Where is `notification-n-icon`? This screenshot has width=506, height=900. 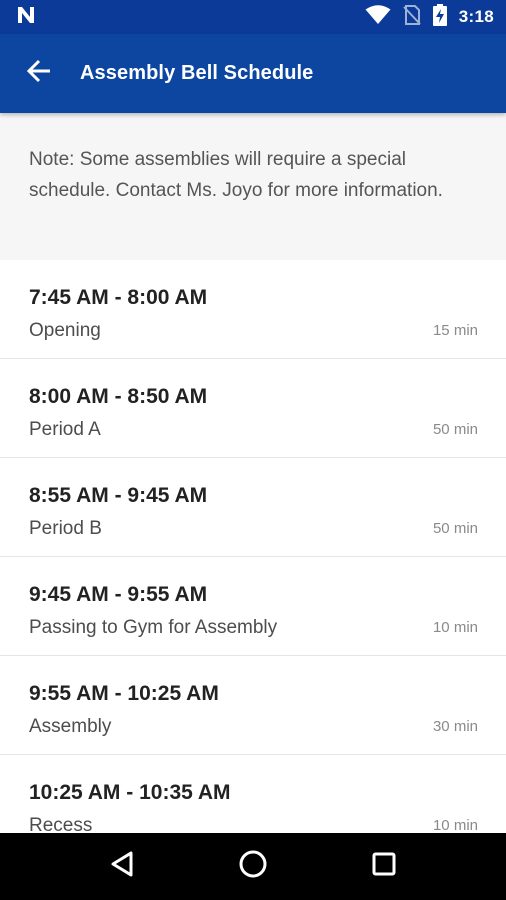 notification-n-icon is located at coordinates (26, 17).